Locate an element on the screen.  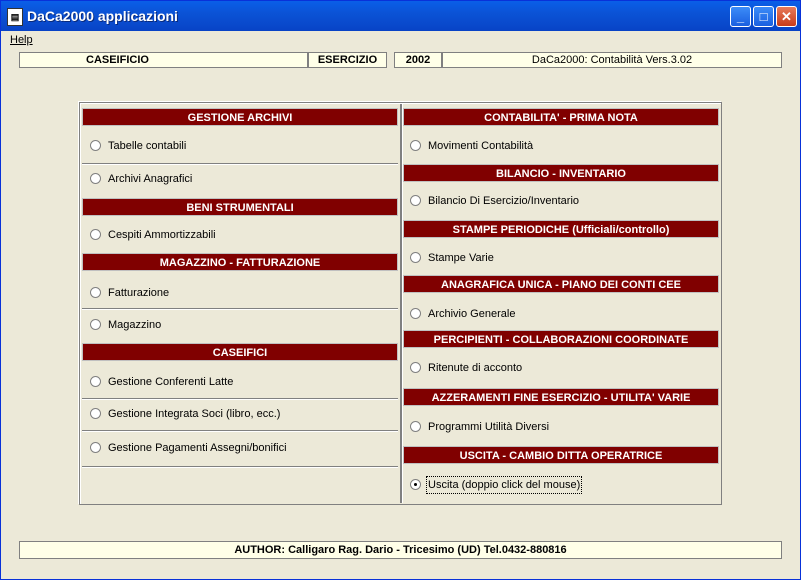
option-label: Programmi Utilità Diversi is located at coordinates (489, 427).